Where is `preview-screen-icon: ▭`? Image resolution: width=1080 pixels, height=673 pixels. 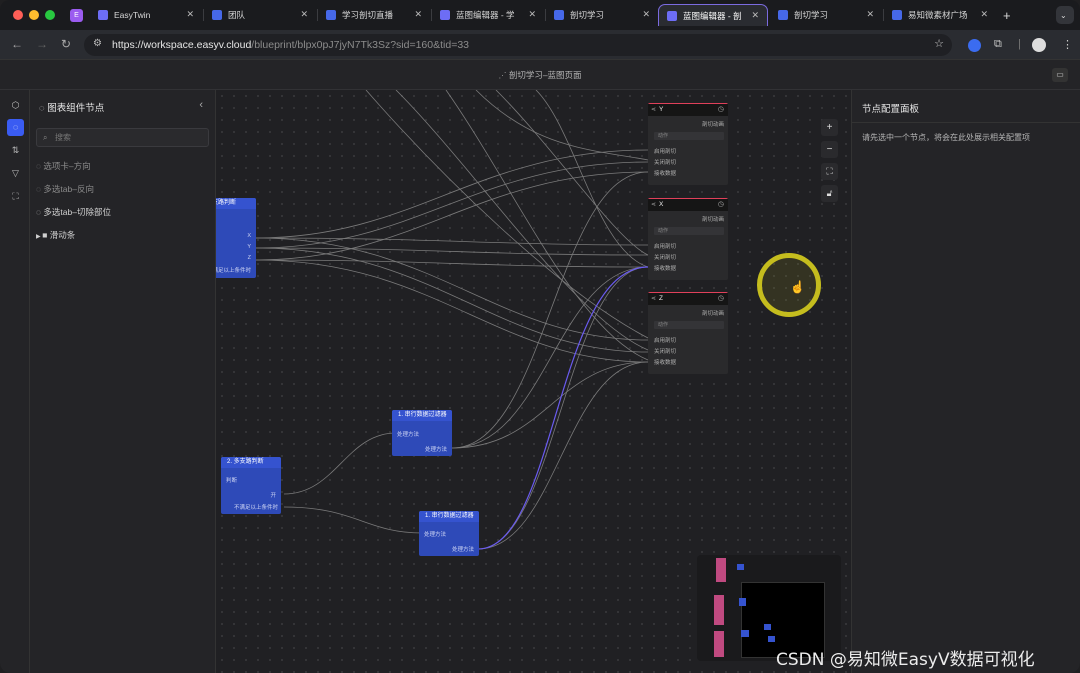 preview-screen-icon: ▭ is located at coordinates (1060, 75).